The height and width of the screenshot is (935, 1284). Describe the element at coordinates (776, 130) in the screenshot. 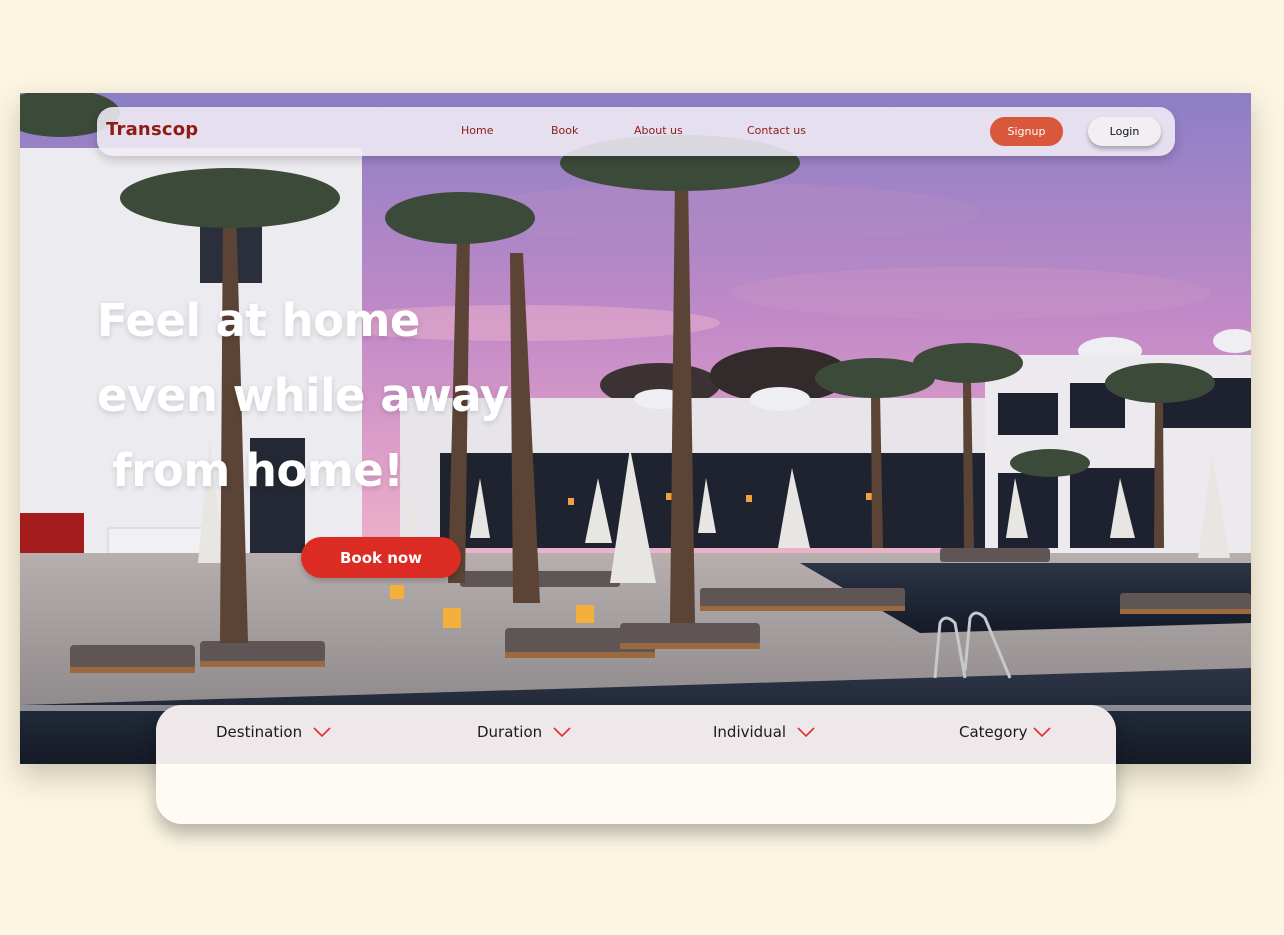

I see `nav-link-contact-us: Contact us` at that location.